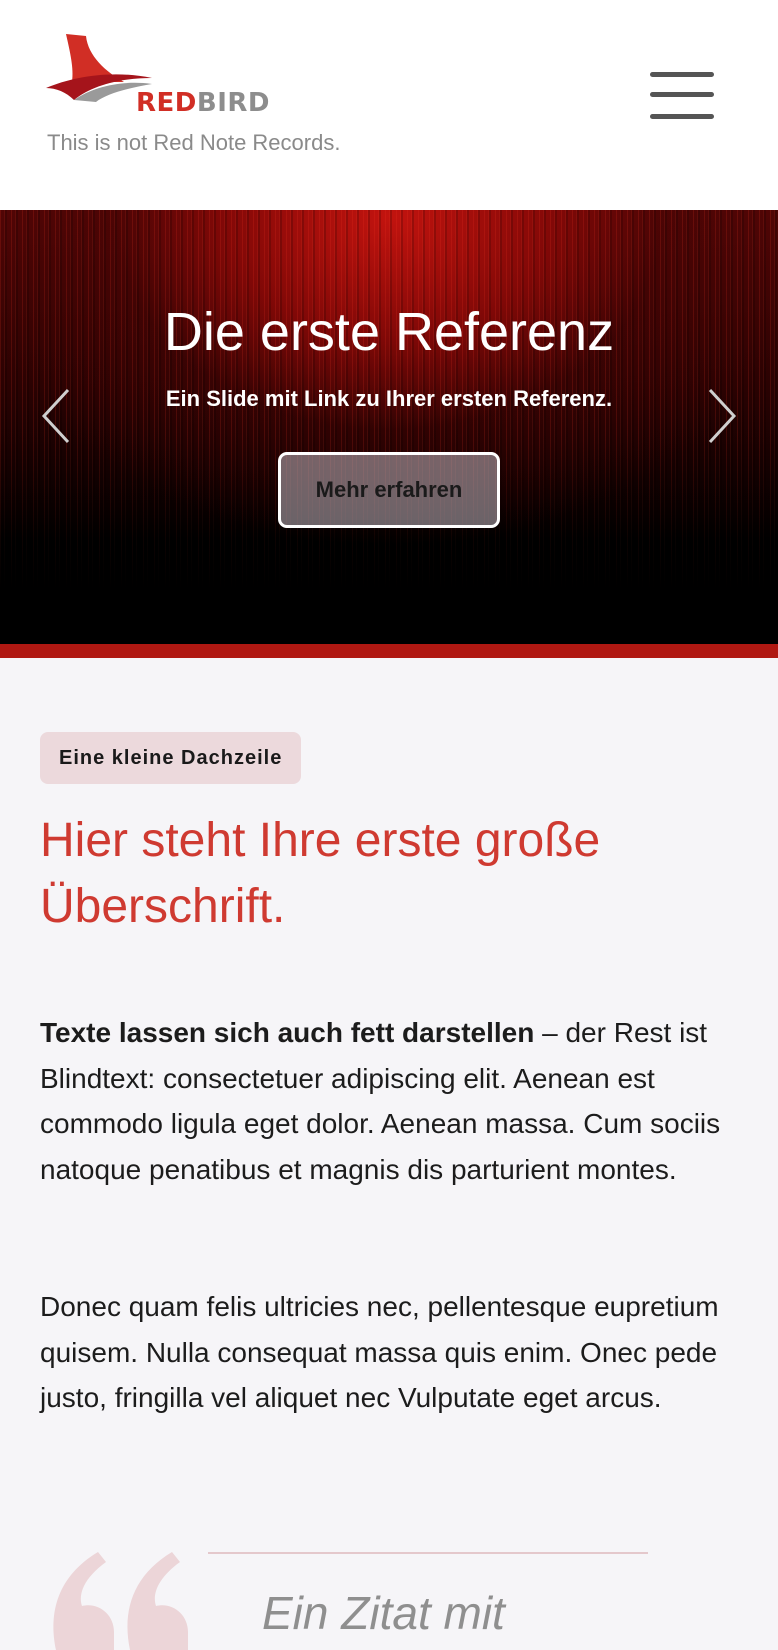 The height and width of the screenshot is (1650, 778). What do you see at coordinates (389, 188) in the screenshot?
I see `header-curve` at bounding box center [389, 188].